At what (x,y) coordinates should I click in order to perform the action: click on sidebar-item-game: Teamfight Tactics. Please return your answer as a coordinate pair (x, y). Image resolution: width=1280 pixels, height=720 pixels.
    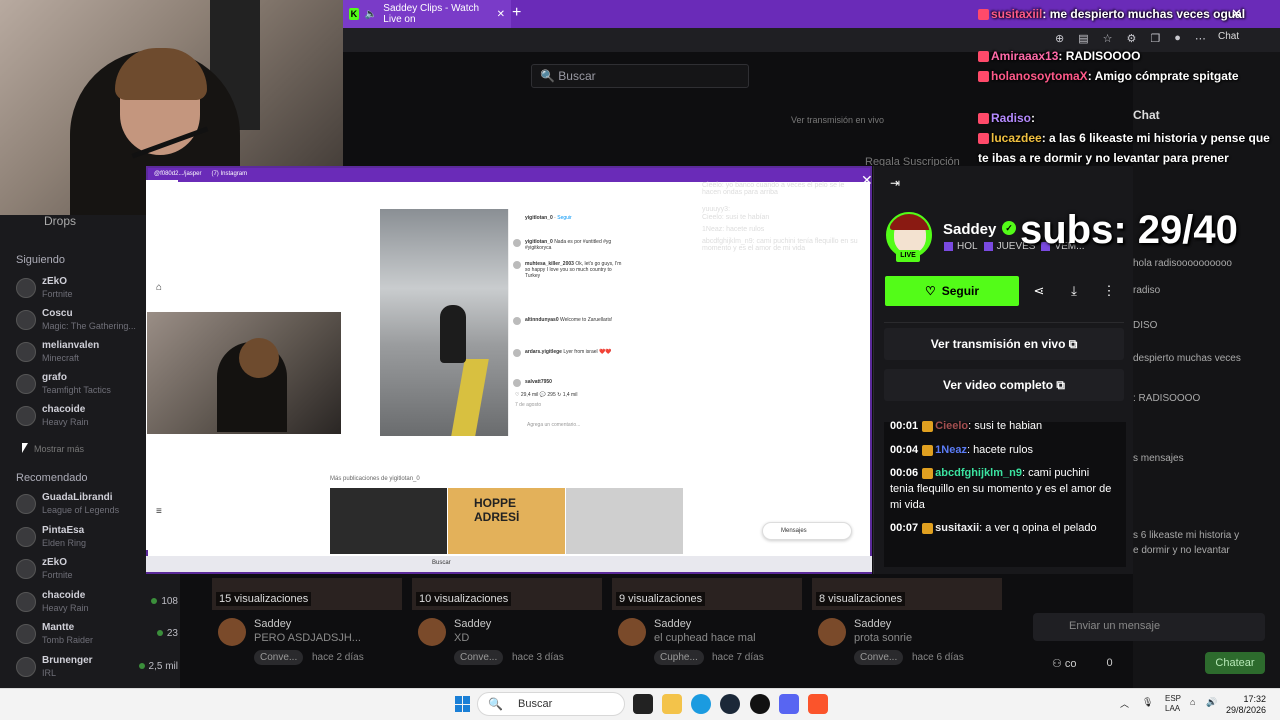
    Looking at the image, I should click on (76, 390).